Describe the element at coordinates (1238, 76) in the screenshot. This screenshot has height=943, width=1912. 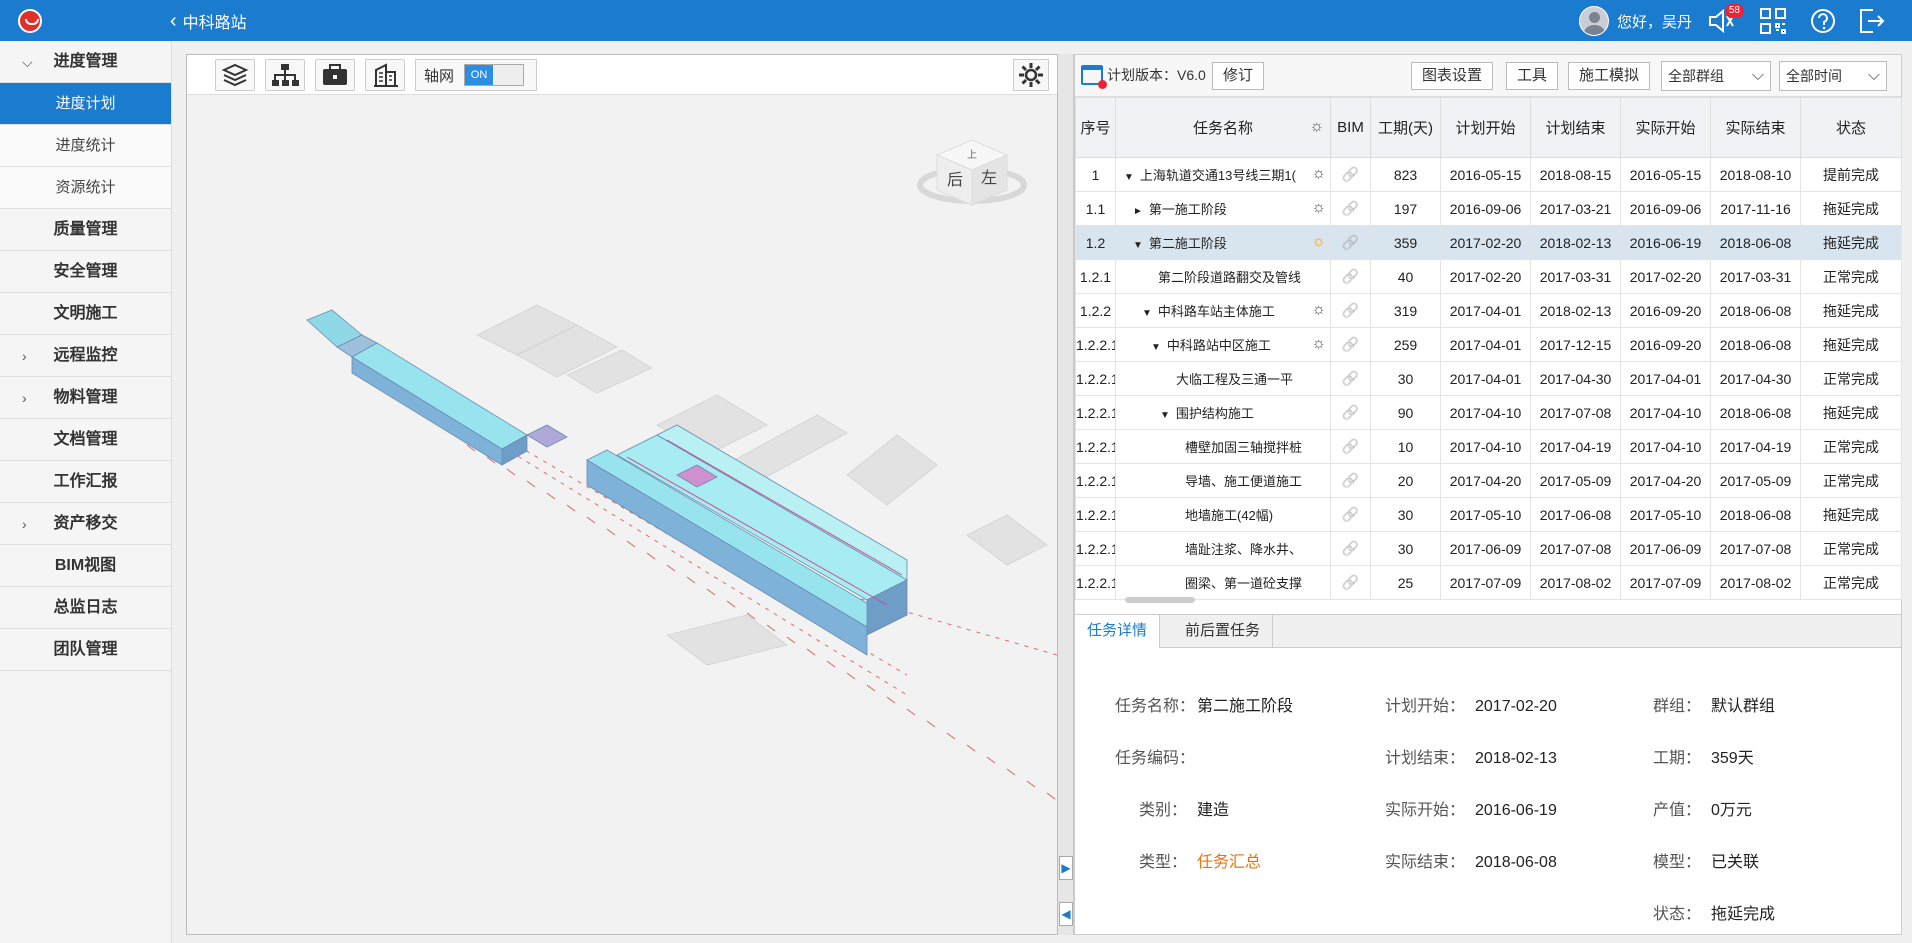
I see `revise-button: 修订` at that location.